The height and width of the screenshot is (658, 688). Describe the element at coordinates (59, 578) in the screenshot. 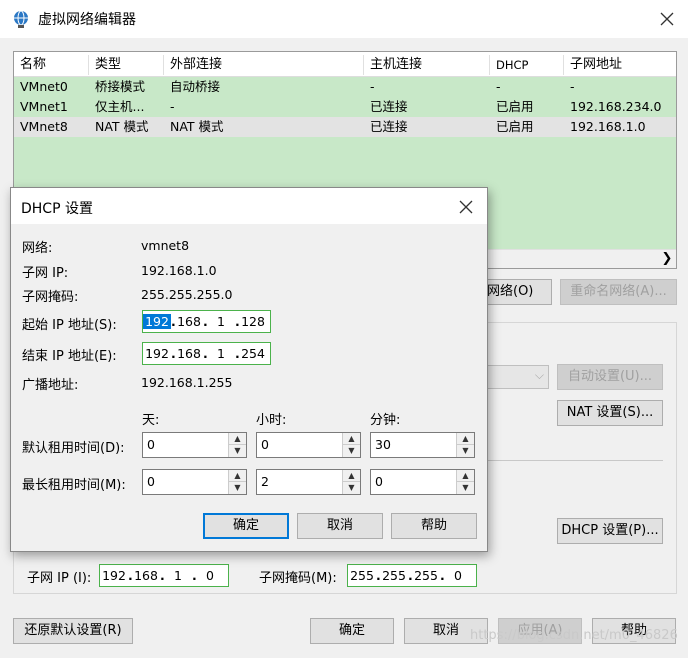

I see `subnet-ip-label: 子网 IP (I):` at that location.